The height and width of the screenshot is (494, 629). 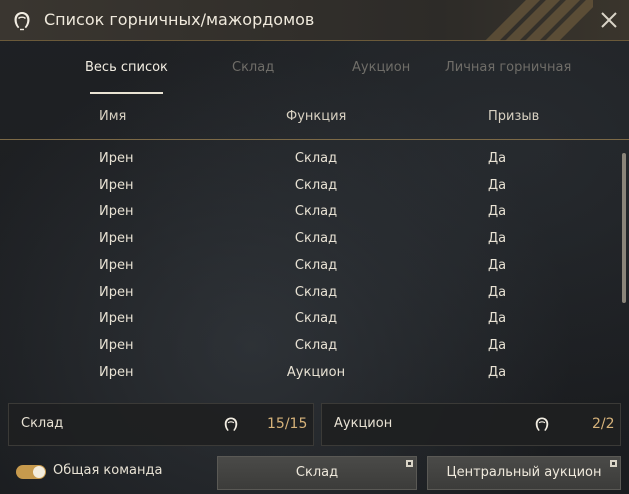 I want to click on toggle-label: Общая команда, so click(x=108, y=470).